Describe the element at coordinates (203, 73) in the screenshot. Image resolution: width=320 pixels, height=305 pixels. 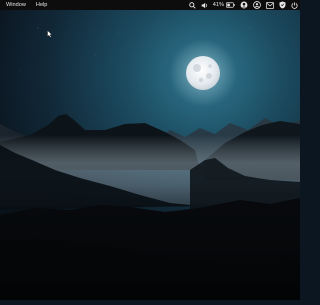
I see `full-moon` at that location.